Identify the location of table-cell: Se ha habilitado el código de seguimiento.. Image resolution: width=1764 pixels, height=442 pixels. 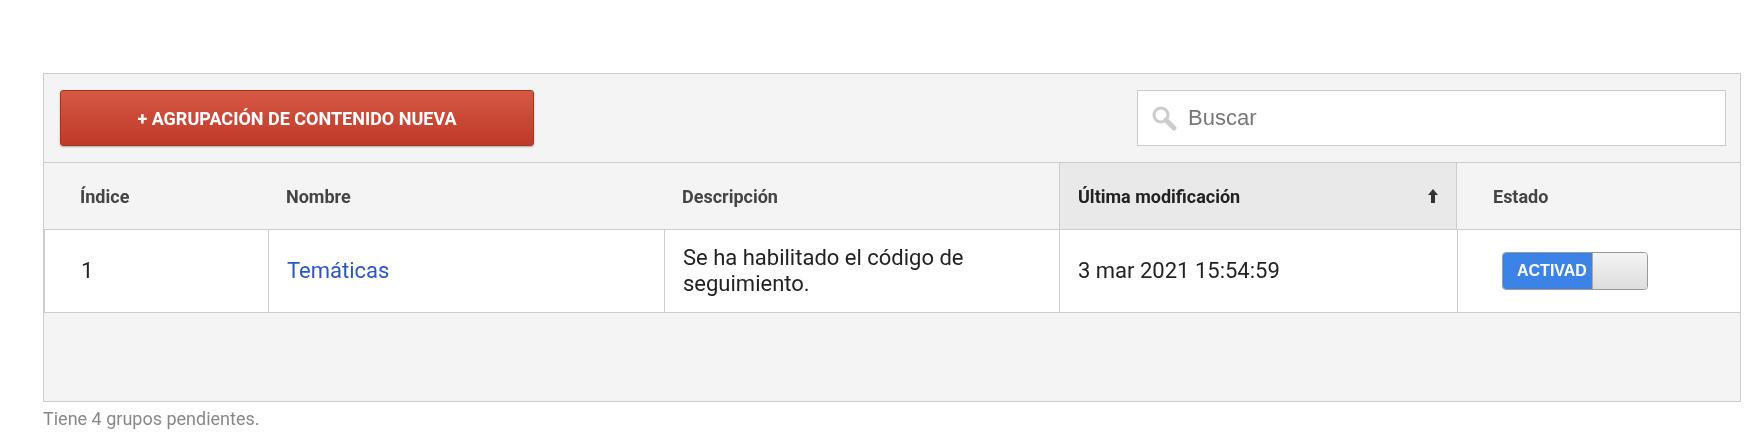
(861, 271).